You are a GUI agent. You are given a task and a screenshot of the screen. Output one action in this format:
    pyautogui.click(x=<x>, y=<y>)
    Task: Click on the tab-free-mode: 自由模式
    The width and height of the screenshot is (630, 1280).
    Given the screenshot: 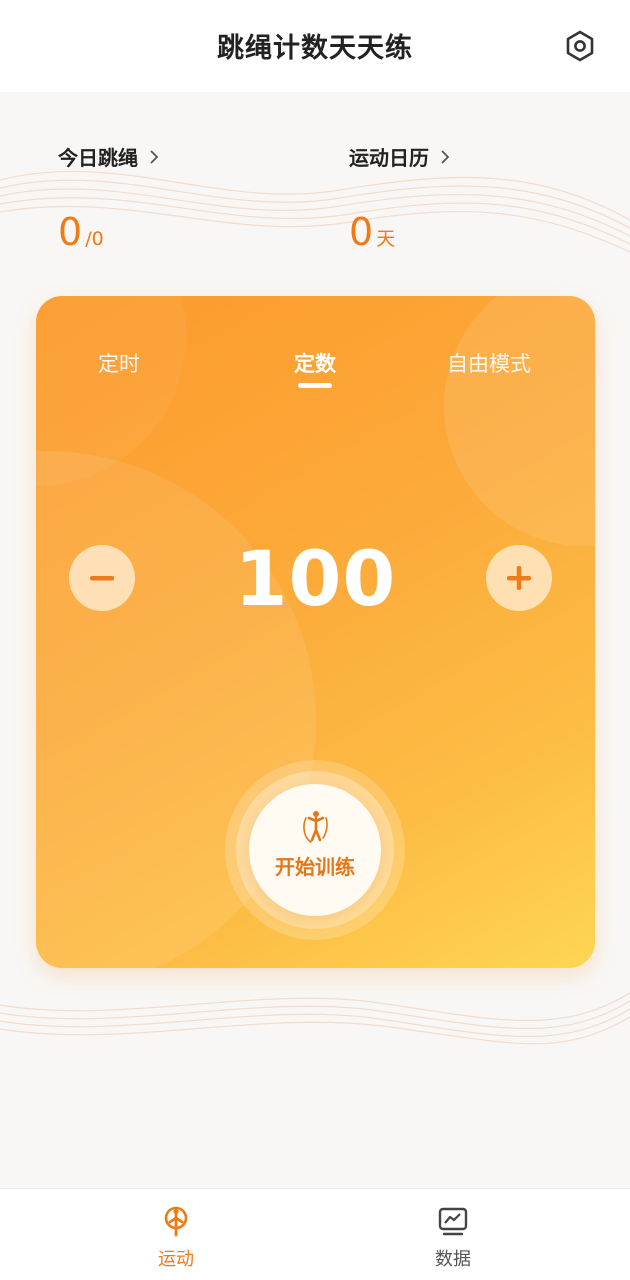 What is the action you would take?
    pyautogui.click(x=489, y=363)
    